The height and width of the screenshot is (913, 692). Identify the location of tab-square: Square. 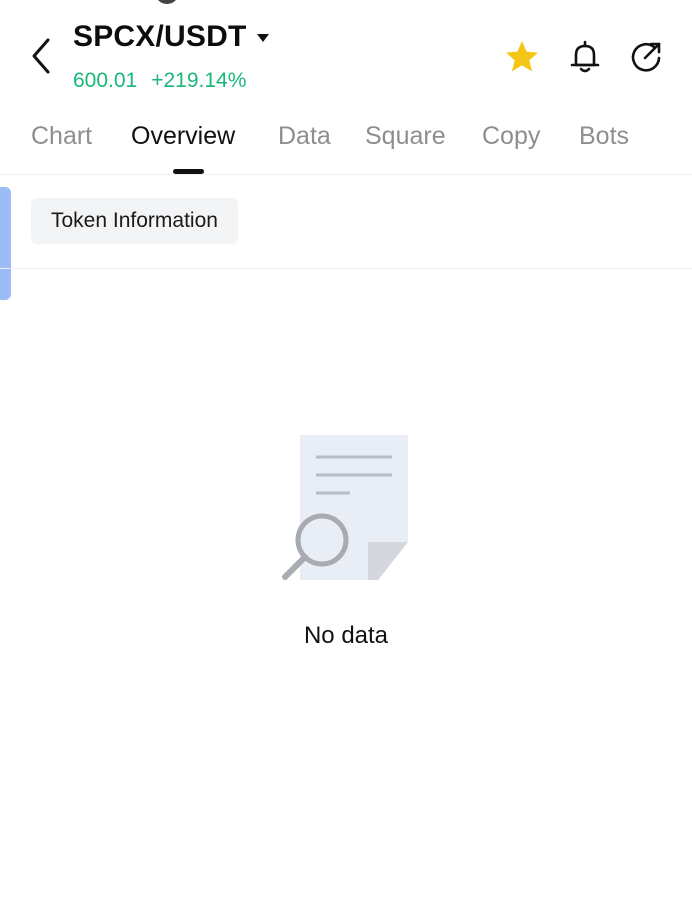
(405, 136).